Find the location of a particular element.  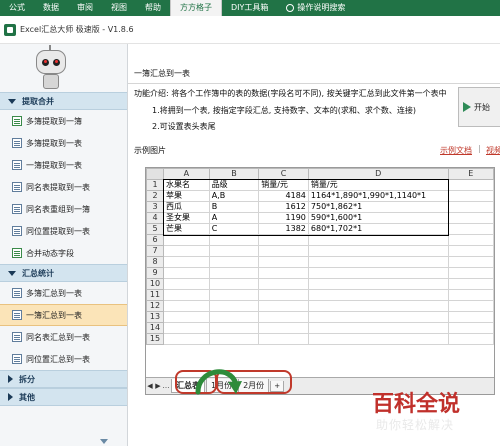

table-row: 1 水果名 品级 销量/元 销量/元 is located at coordinates (320, 185).